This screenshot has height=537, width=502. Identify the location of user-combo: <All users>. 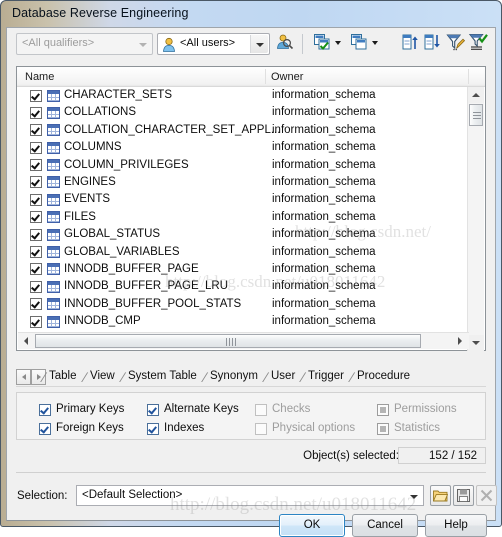
(213, 44).